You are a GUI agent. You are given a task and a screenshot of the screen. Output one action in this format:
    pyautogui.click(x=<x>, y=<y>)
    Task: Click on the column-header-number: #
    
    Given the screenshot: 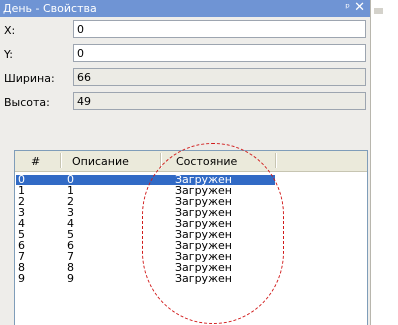 What is the action you would take?
    pyautogui.click(x=35, y=161)
    